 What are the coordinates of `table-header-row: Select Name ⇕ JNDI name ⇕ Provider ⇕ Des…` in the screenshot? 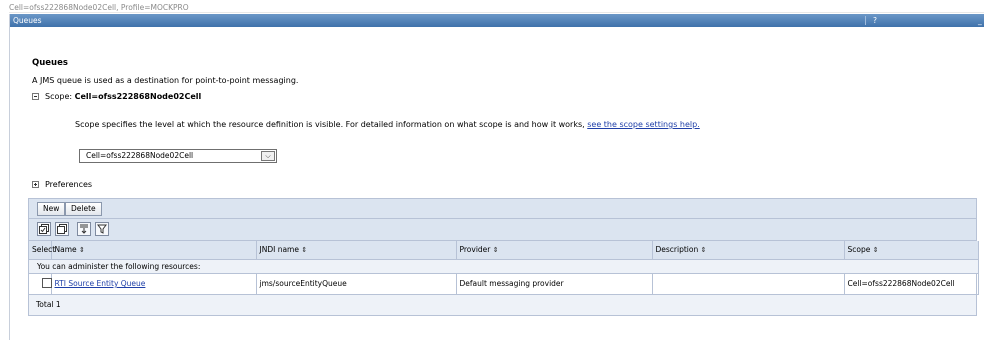 It's located at (504, 250).